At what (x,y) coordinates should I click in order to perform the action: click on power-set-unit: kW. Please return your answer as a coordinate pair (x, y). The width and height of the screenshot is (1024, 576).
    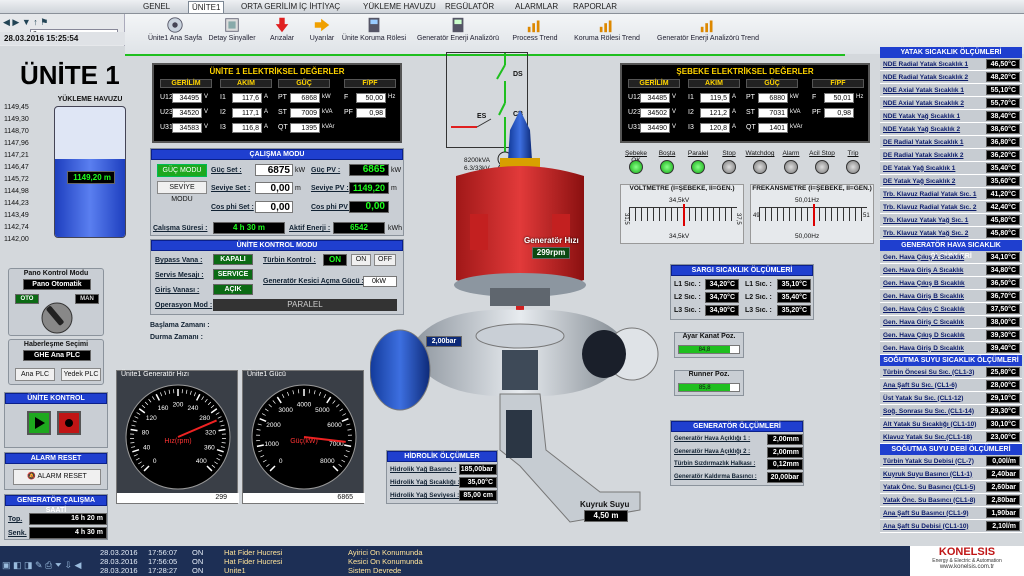
    Looking at the image, I should click on (300, 170).